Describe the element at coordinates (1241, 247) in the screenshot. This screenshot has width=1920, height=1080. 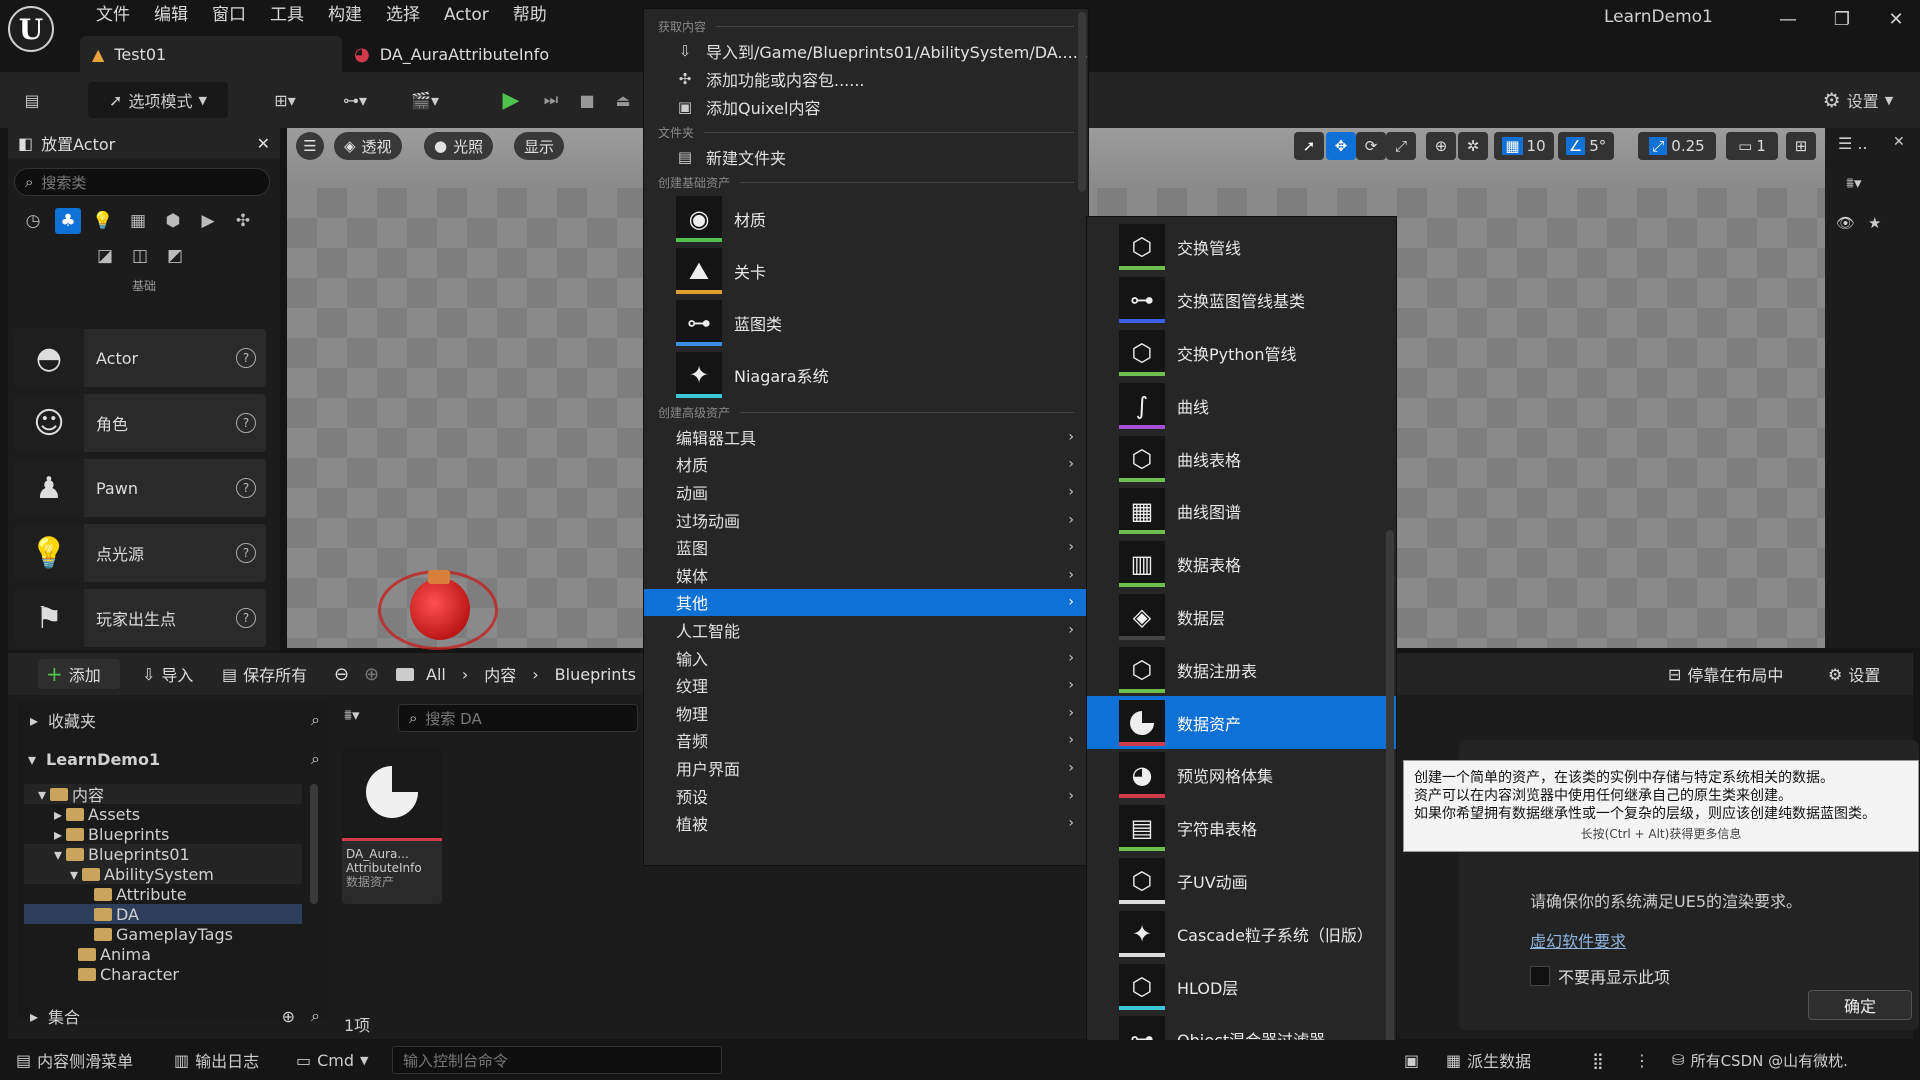
I see `submenu-item: ⬡ 交换管线` at that location.